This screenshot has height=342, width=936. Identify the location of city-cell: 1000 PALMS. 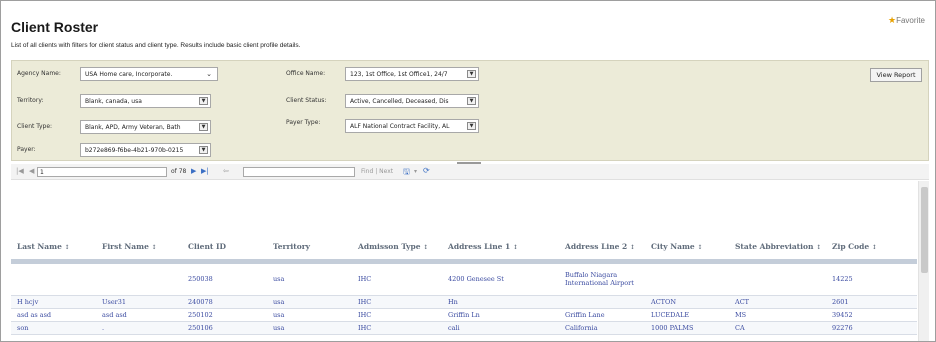
(687, 328).